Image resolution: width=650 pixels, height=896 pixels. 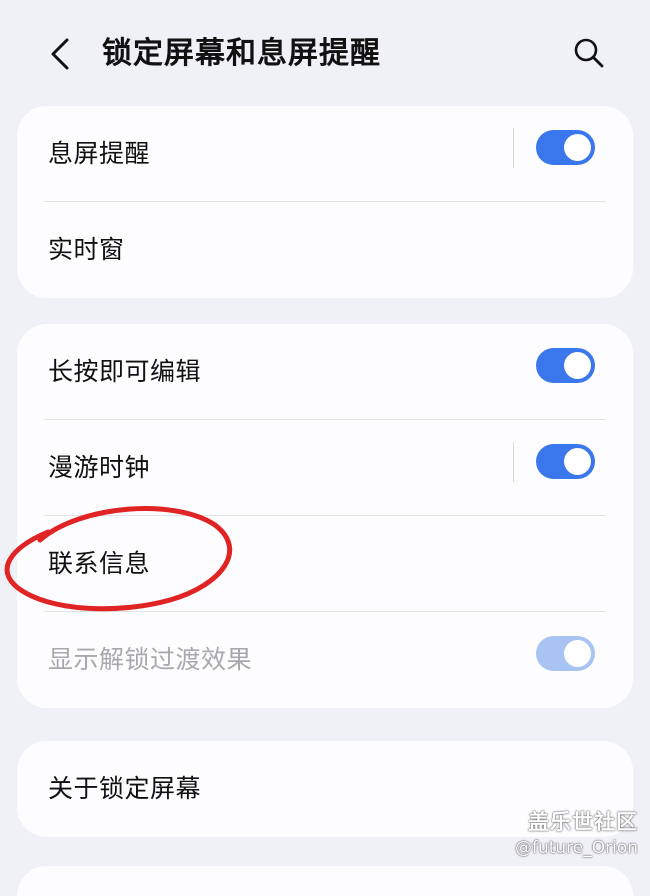 I want to click on watermark-brand: 盖乐世社区, so click(x=583, y=822).